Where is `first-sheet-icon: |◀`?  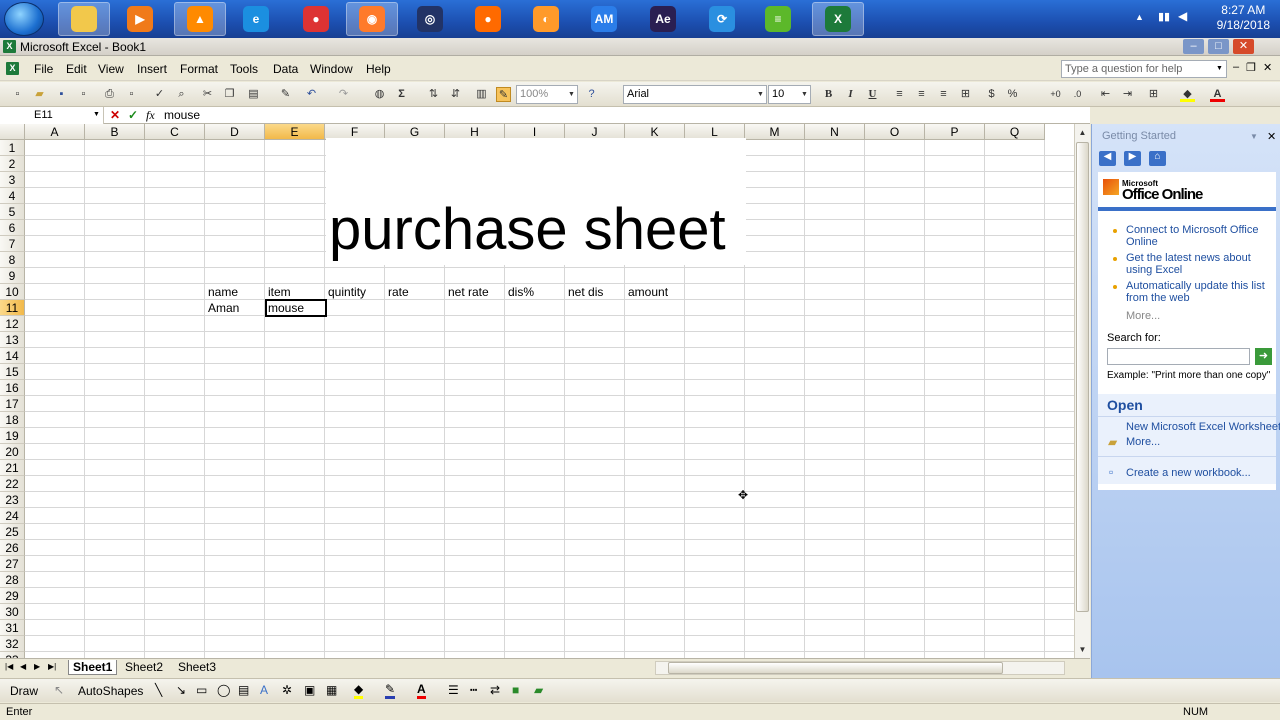
first-sheet-icon: |◀ is located at coordinates (9, 666).